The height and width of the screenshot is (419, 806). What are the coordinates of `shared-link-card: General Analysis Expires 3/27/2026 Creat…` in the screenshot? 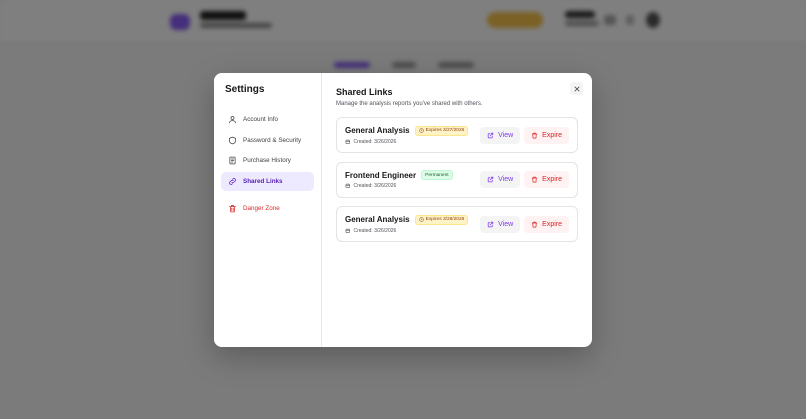 It's located at (457, 135).